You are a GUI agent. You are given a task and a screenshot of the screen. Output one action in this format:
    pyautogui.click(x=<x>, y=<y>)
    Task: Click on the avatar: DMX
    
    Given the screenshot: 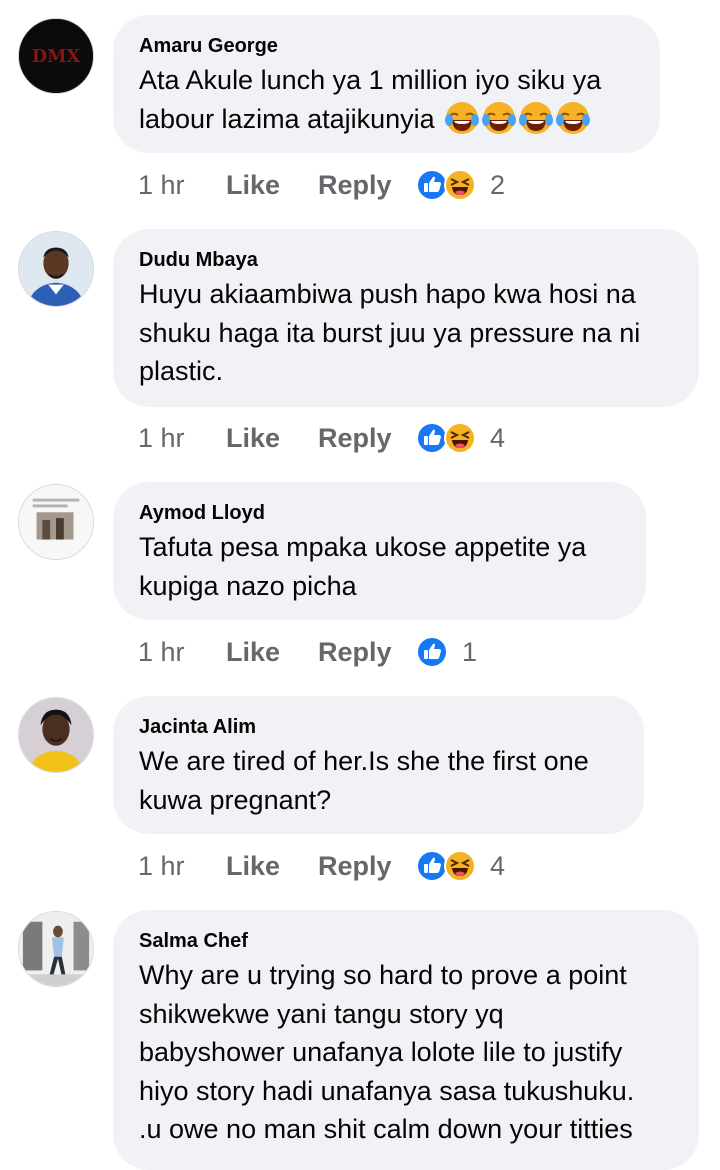 What is the action you would take?
    pyautogui.click(x=56, y=56)
    